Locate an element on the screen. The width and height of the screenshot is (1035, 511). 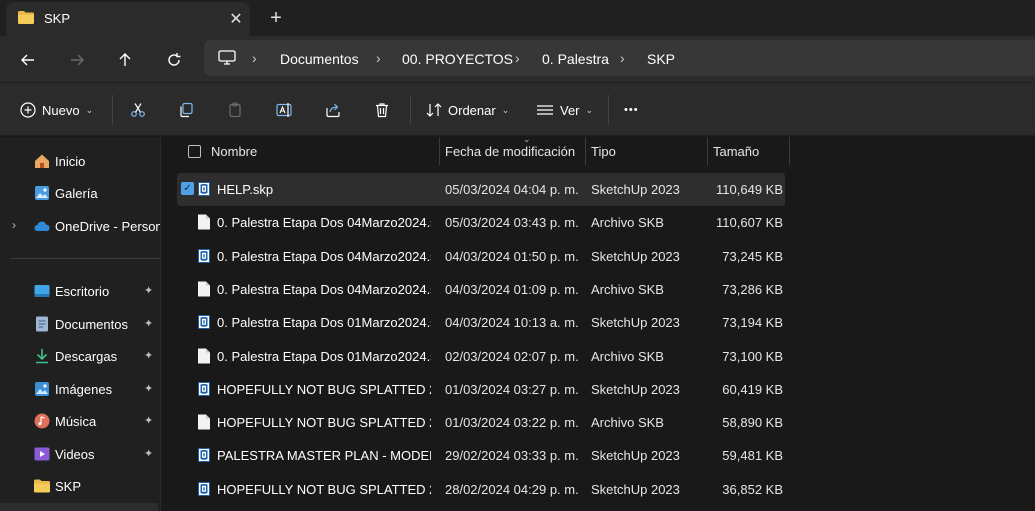
breadcrumb-skp: SKP is located at coordinates (661, 59).